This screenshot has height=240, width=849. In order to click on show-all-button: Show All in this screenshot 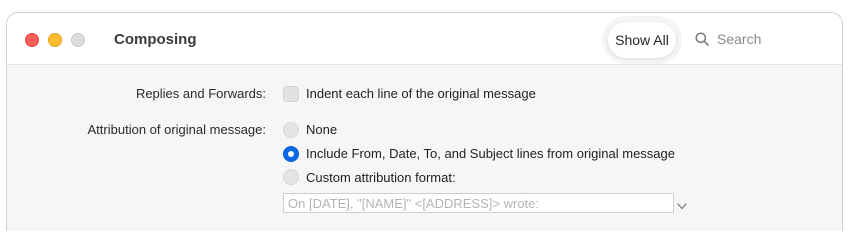, I will do `click(642, 40)`.